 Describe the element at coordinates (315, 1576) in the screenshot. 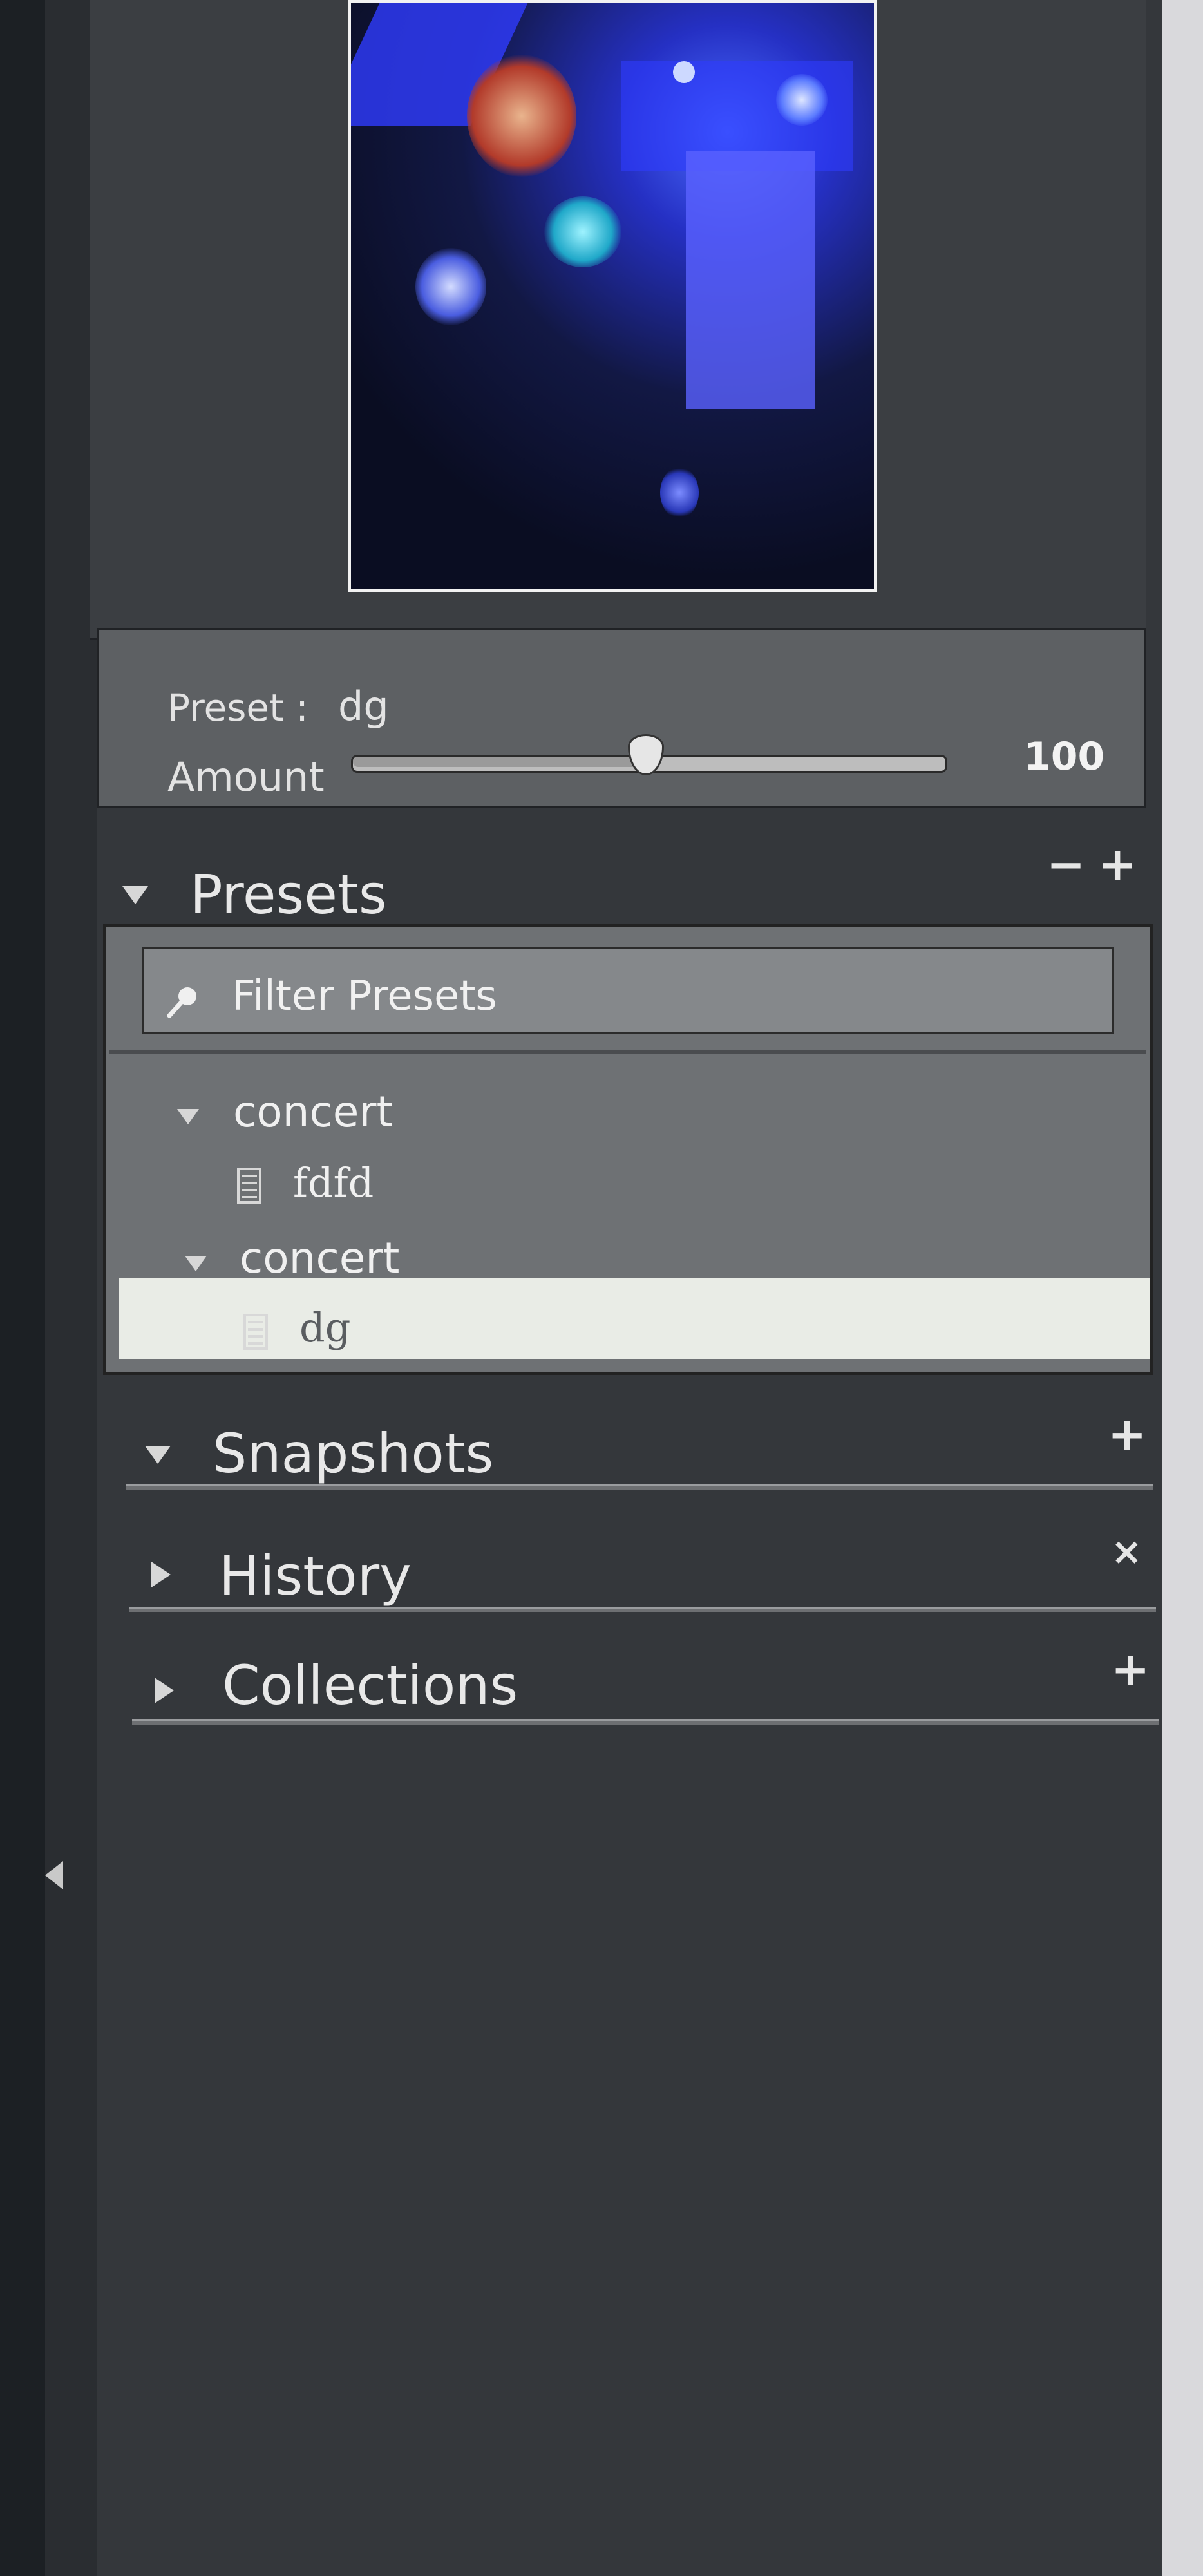

I see `history-title: History` at that location.